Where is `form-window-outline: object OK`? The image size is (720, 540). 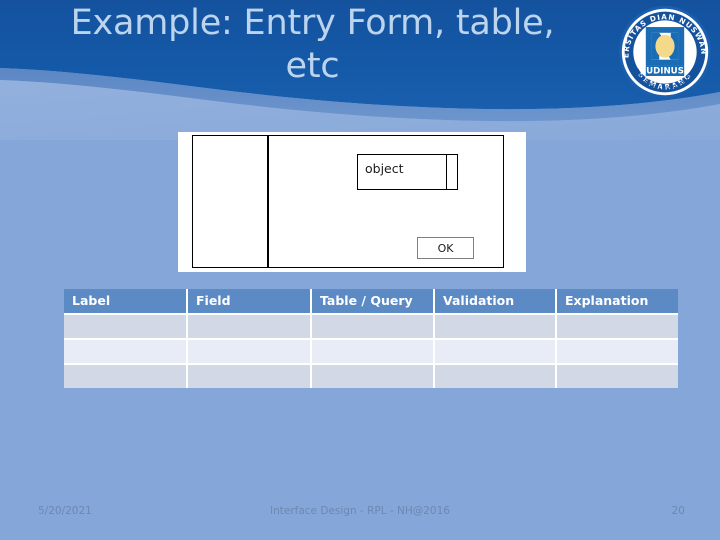 form-window-outline: object OK is located at coordinates (348, 201).